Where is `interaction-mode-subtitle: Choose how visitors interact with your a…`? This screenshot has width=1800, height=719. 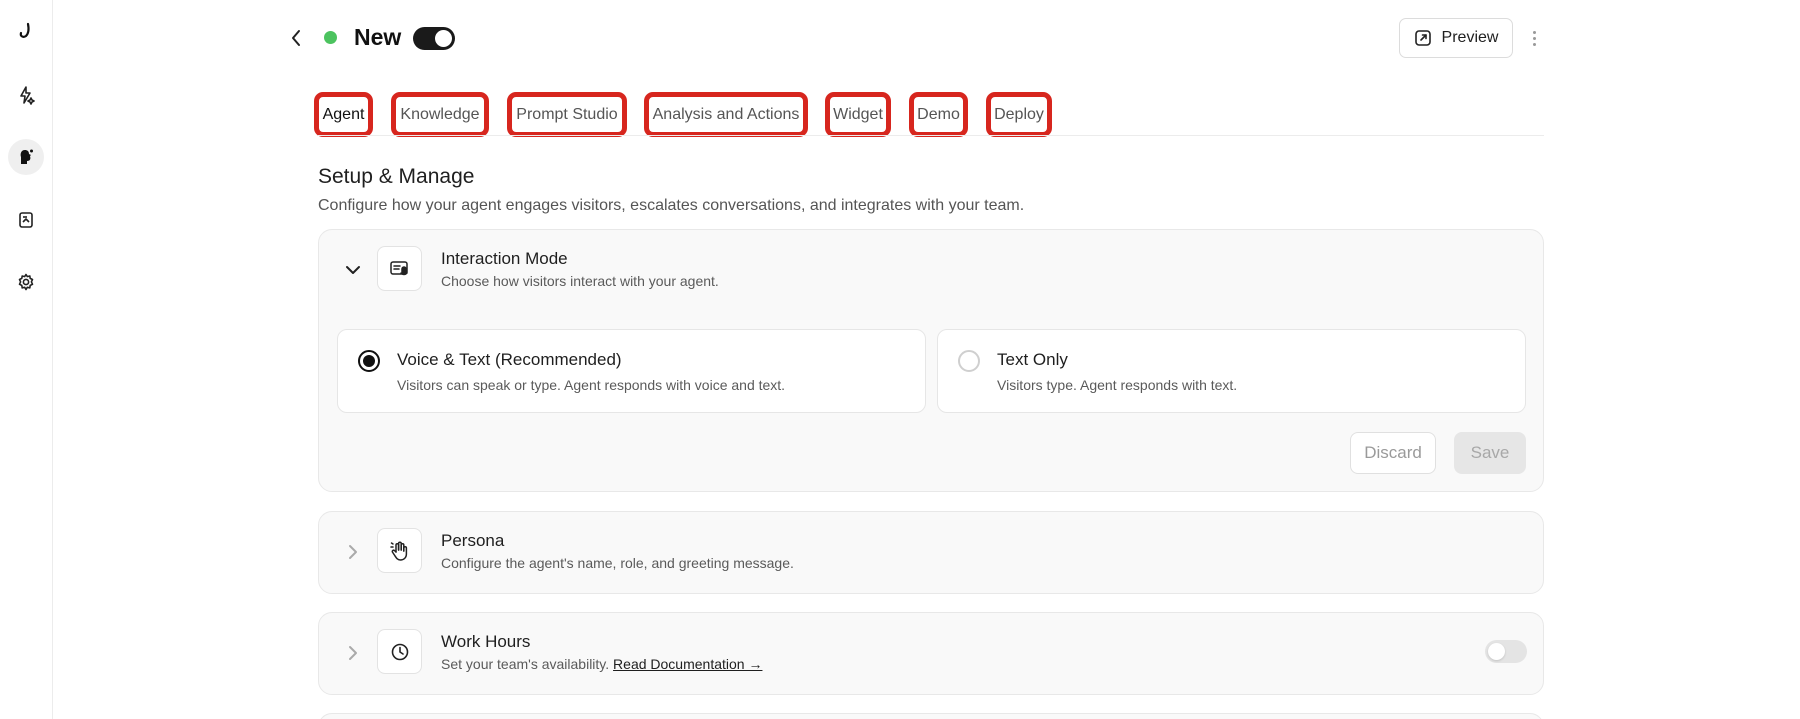
interaction-mode-subtitle: Choose how visitors interact with your a… is located at coordinates (580, 281).